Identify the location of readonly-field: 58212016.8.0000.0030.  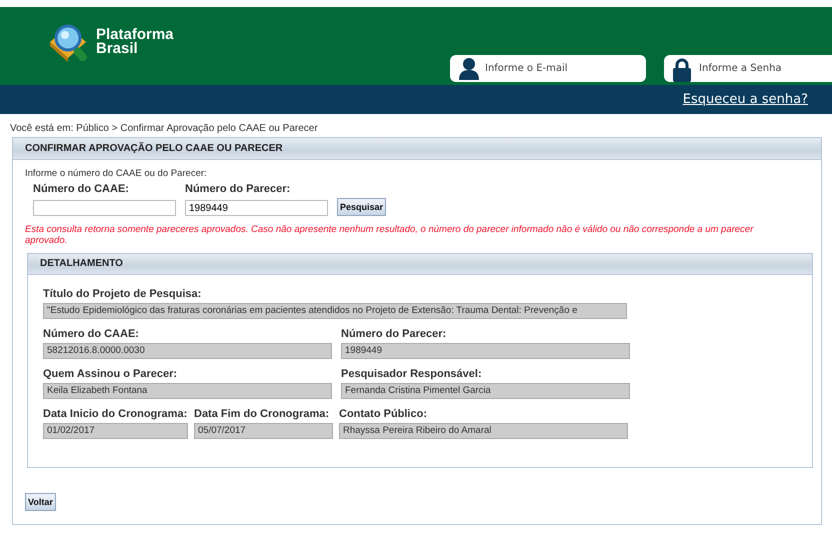
(187, 351).